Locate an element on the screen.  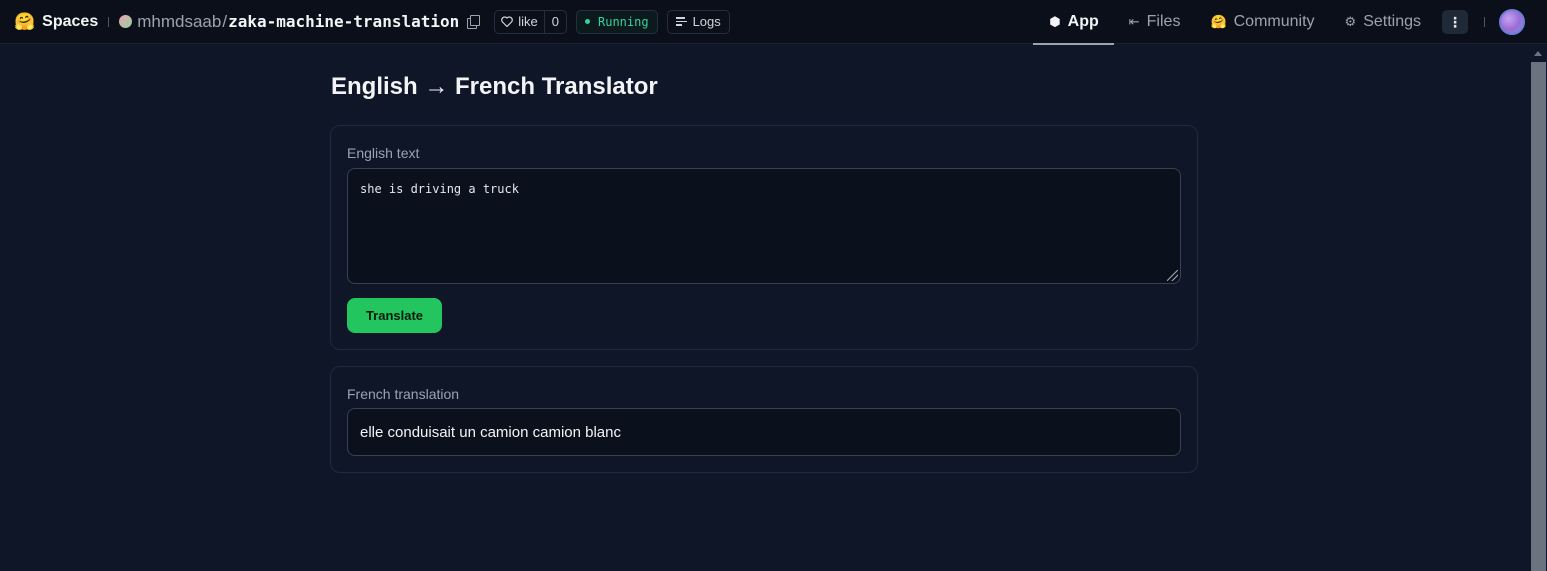
logs-icon is located at coordinates (681, 21).